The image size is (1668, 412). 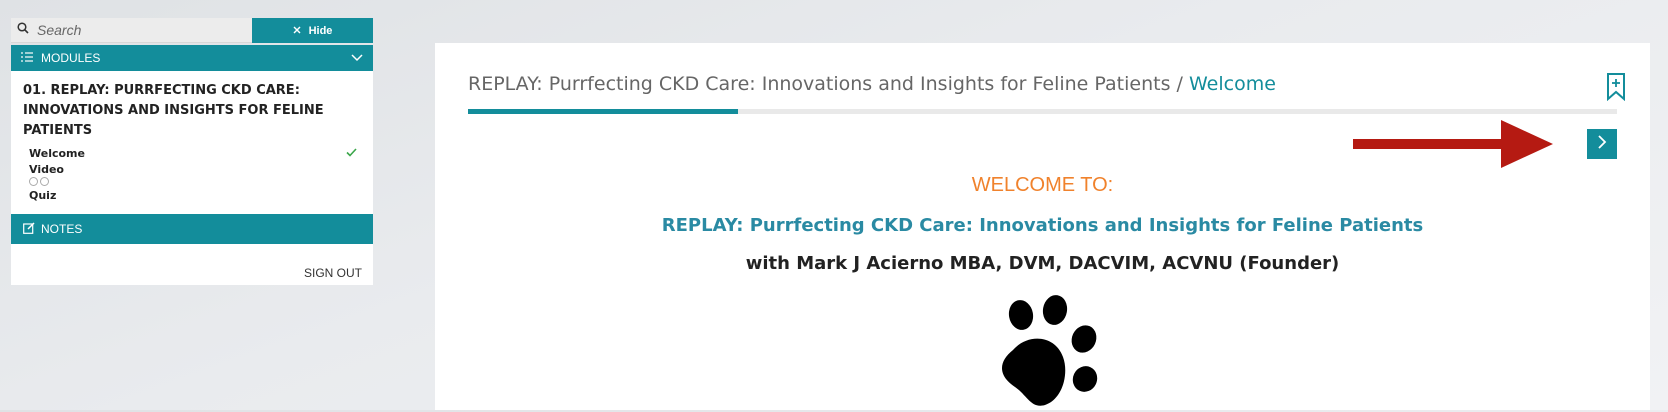 I want to click on notes-header: NOTES, so click(x=192, y=229).